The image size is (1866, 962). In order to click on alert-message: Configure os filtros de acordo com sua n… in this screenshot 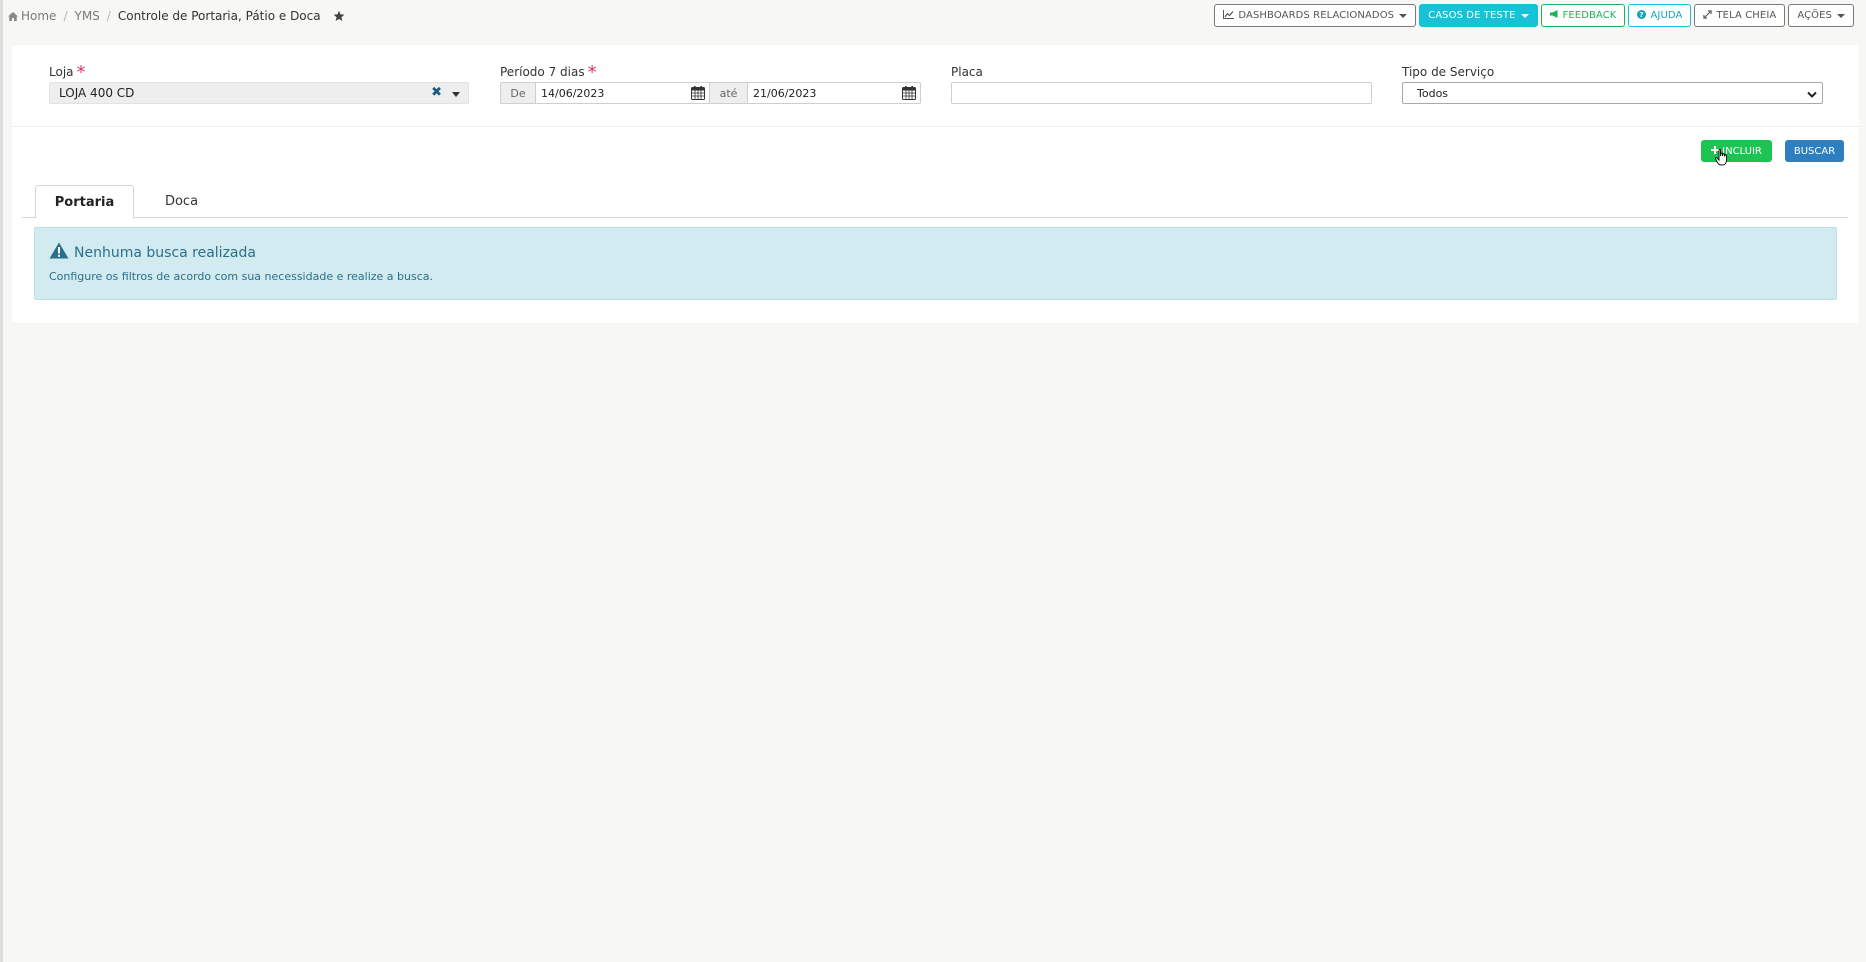, I will do `click(241, 276)`.